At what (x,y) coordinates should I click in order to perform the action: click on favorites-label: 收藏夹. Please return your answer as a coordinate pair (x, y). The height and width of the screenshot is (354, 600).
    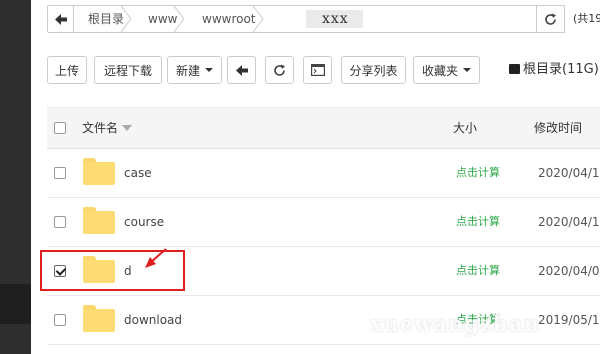
    Looking at the image, I should click on (439, 70).